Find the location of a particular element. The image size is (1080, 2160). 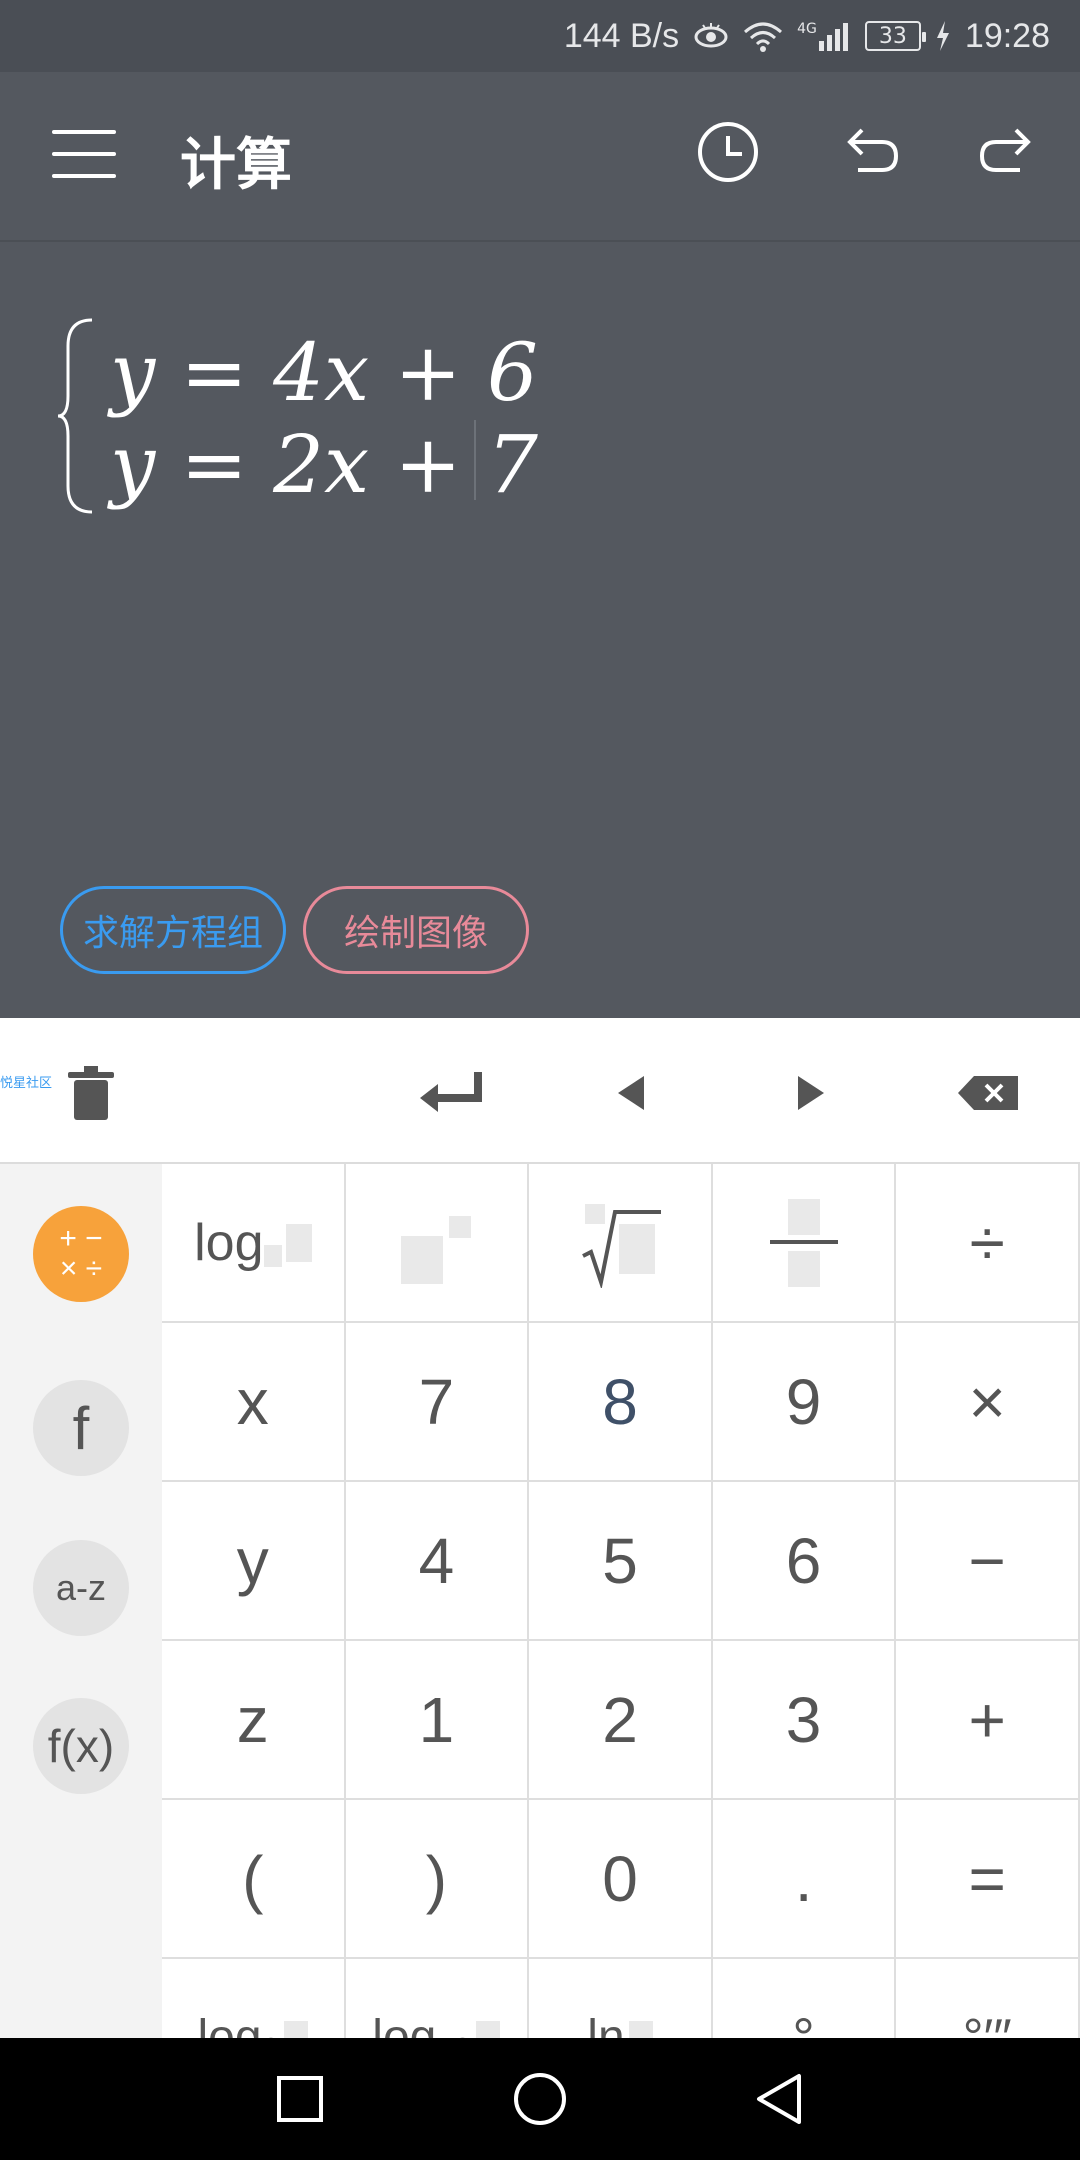

clock-icon is located at coordinates (728, 152).